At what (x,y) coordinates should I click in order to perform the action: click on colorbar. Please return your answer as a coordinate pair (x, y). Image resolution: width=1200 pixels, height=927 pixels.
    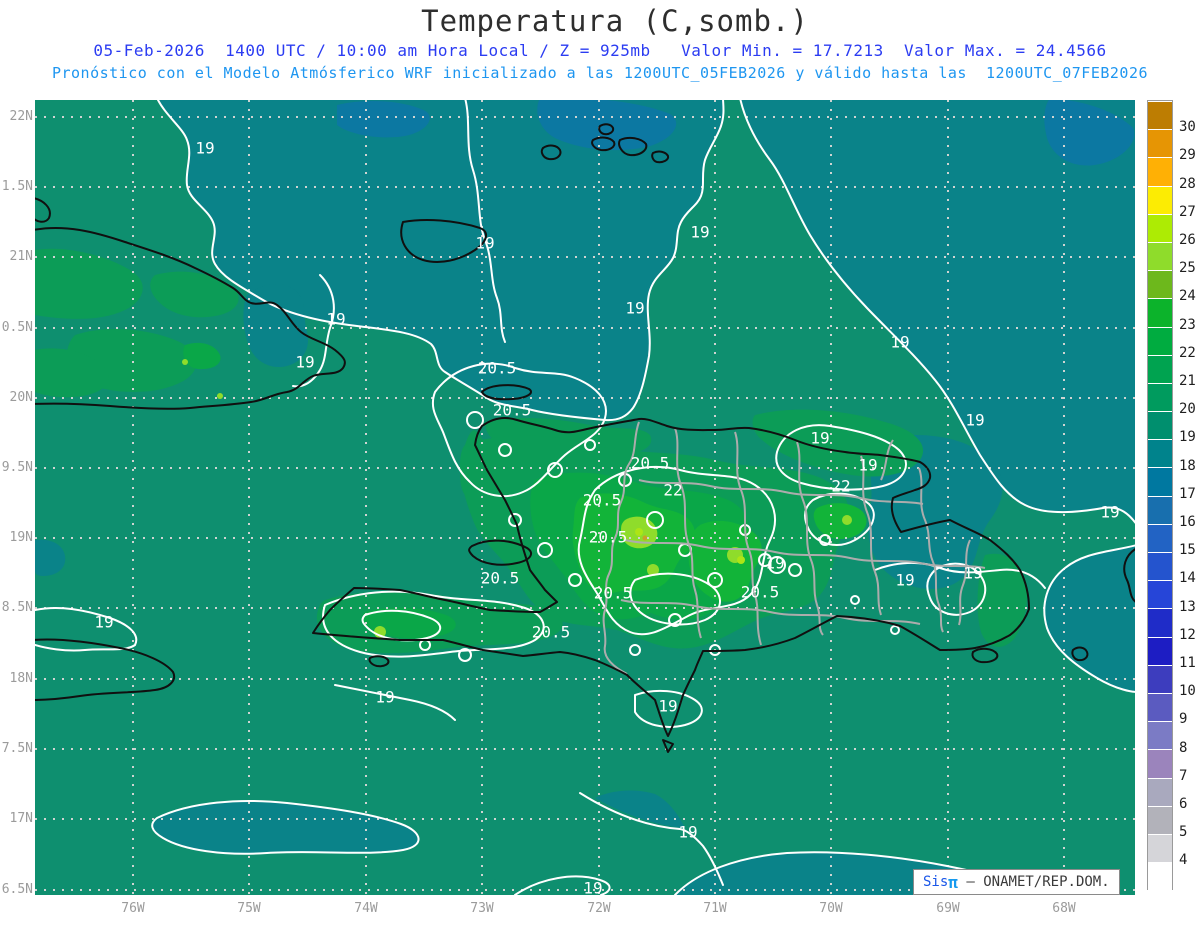
    Looking at the image, I should click on (1160, 495).